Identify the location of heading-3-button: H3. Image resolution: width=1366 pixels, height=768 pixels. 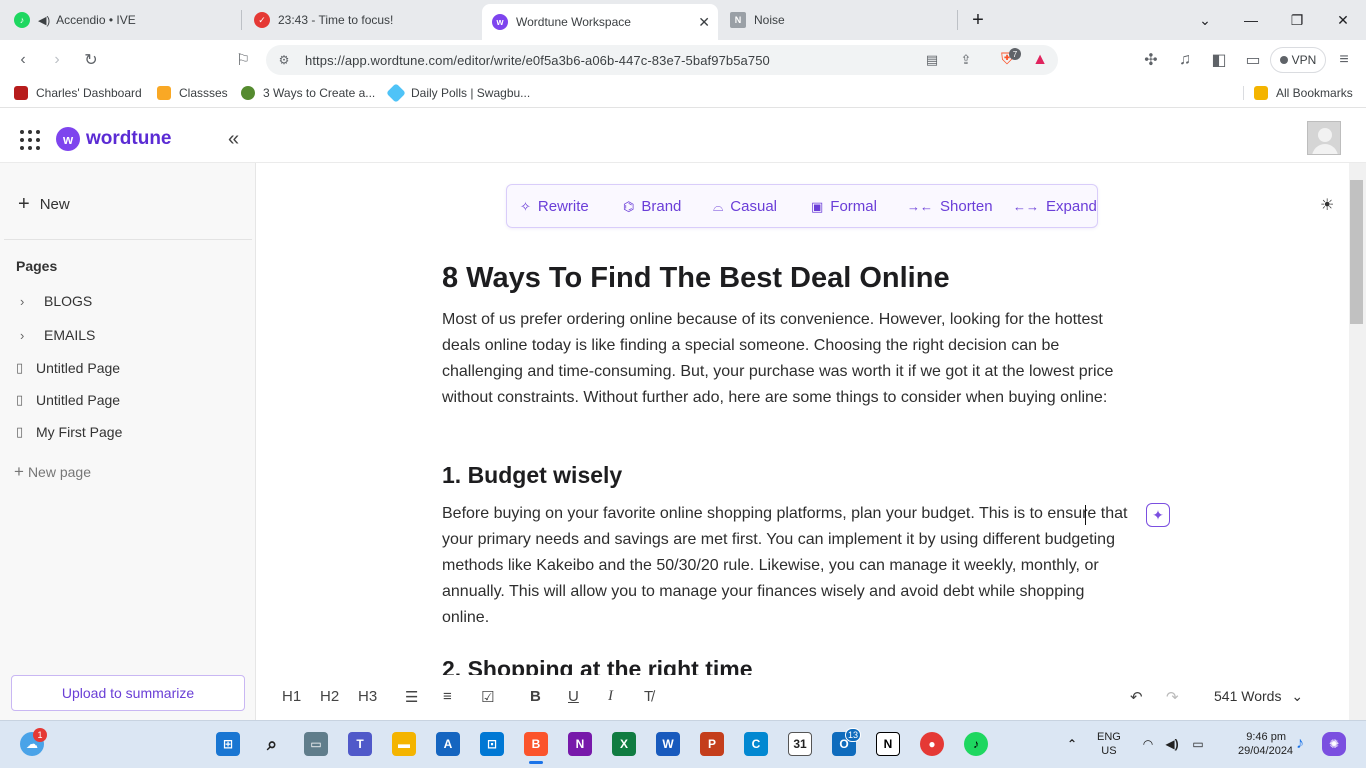
(367, 696).